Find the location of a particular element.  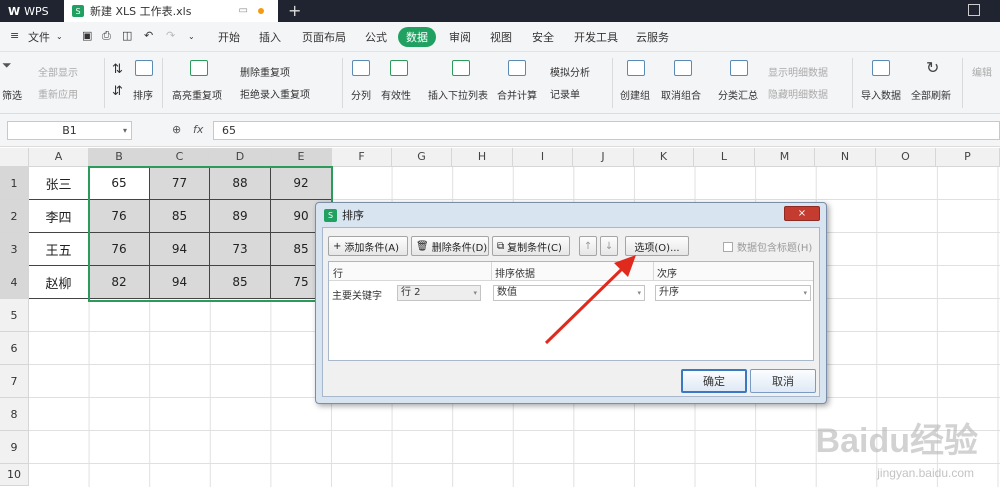

baidu-watermark: Baidu经验 is located at coordinates (896, 441).